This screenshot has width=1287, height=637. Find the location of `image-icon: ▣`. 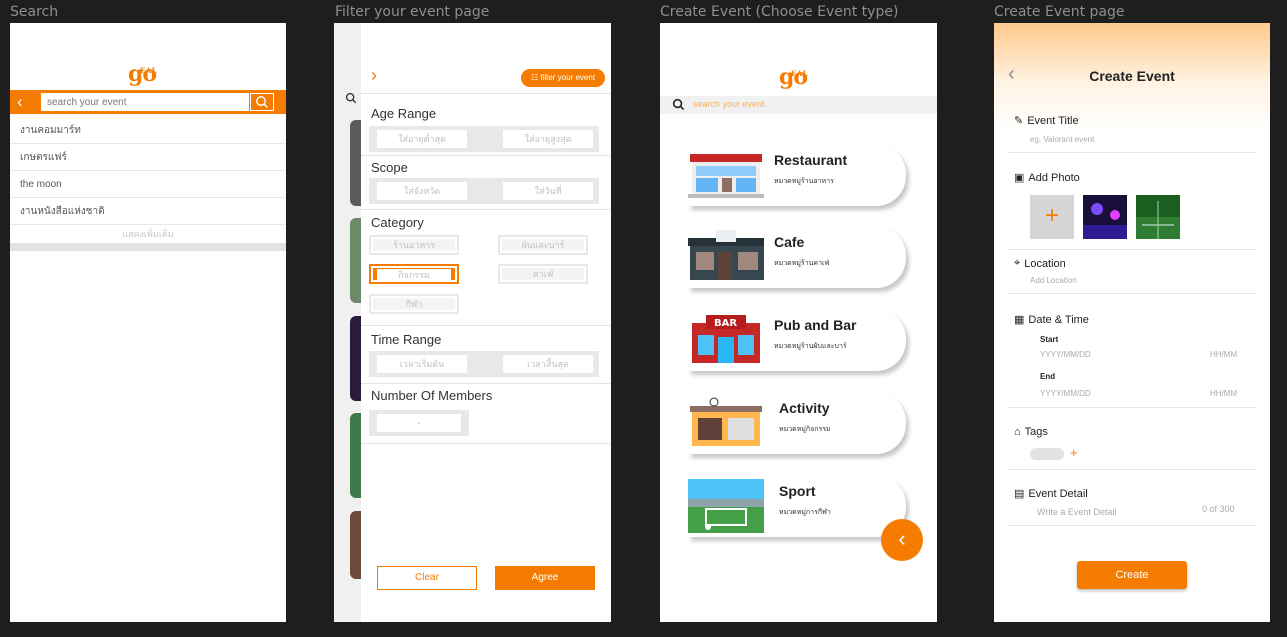

image-icon: ▣ is located at coordinates (1019, 178).